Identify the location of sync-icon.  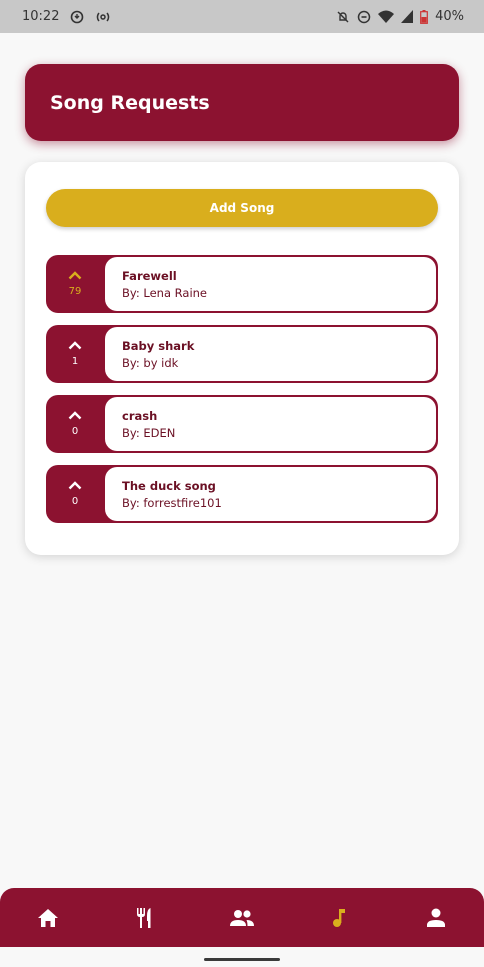
(77, 17).